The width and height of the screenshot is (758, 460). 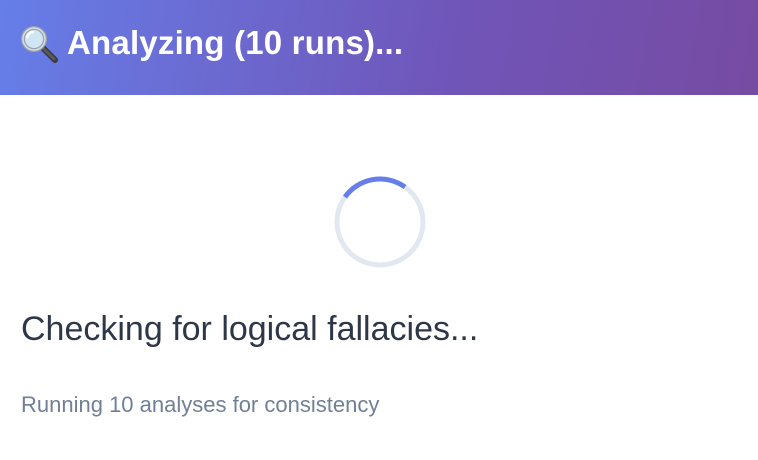 What do you see at coordinates (39, 44) in the screenshot?
I see `magnifying-glass-icon` at bounding box center [39, 44].